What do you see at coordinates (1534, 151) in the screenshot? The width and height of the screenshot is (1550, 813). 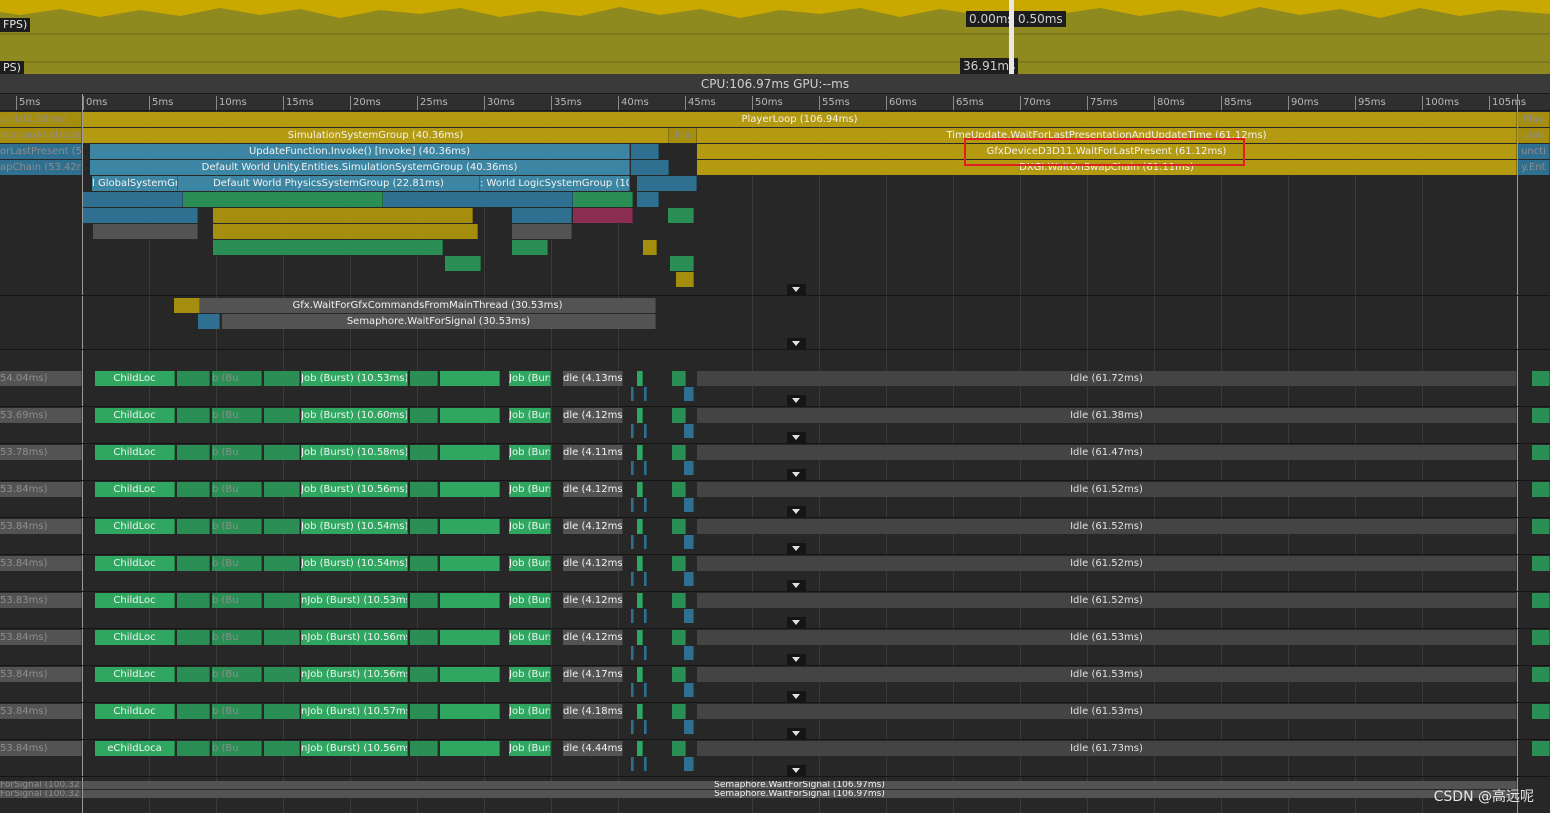 I see `sample-next-row3: uncti` at bounding box center [1534, 151].